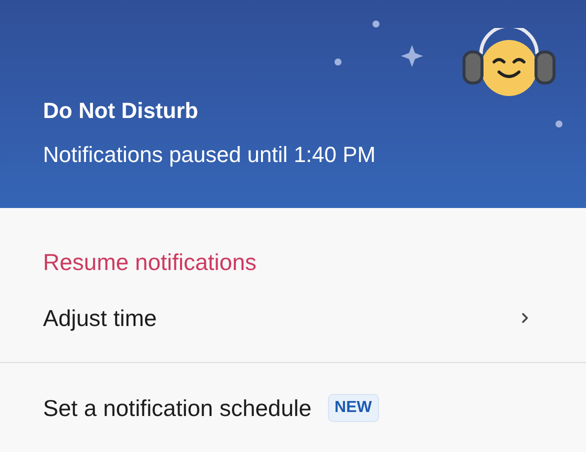 The width and height of the screenshot is (586, 452). What do you see at coordinates (100, 318) in the screenshot?
I see `menu-item-label: Adjust time` at bounding box center [100, 318].